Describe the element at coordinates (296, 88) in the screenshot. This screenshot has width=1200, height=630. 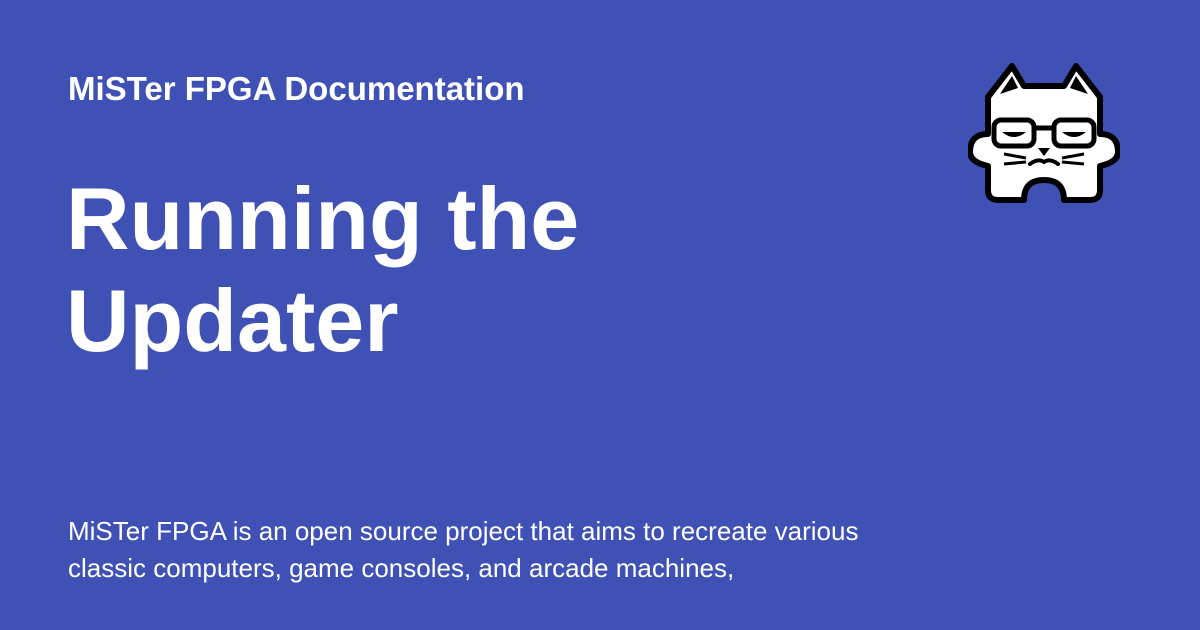
I see `site-name: MiSTer FPGA Documentation` at that location.